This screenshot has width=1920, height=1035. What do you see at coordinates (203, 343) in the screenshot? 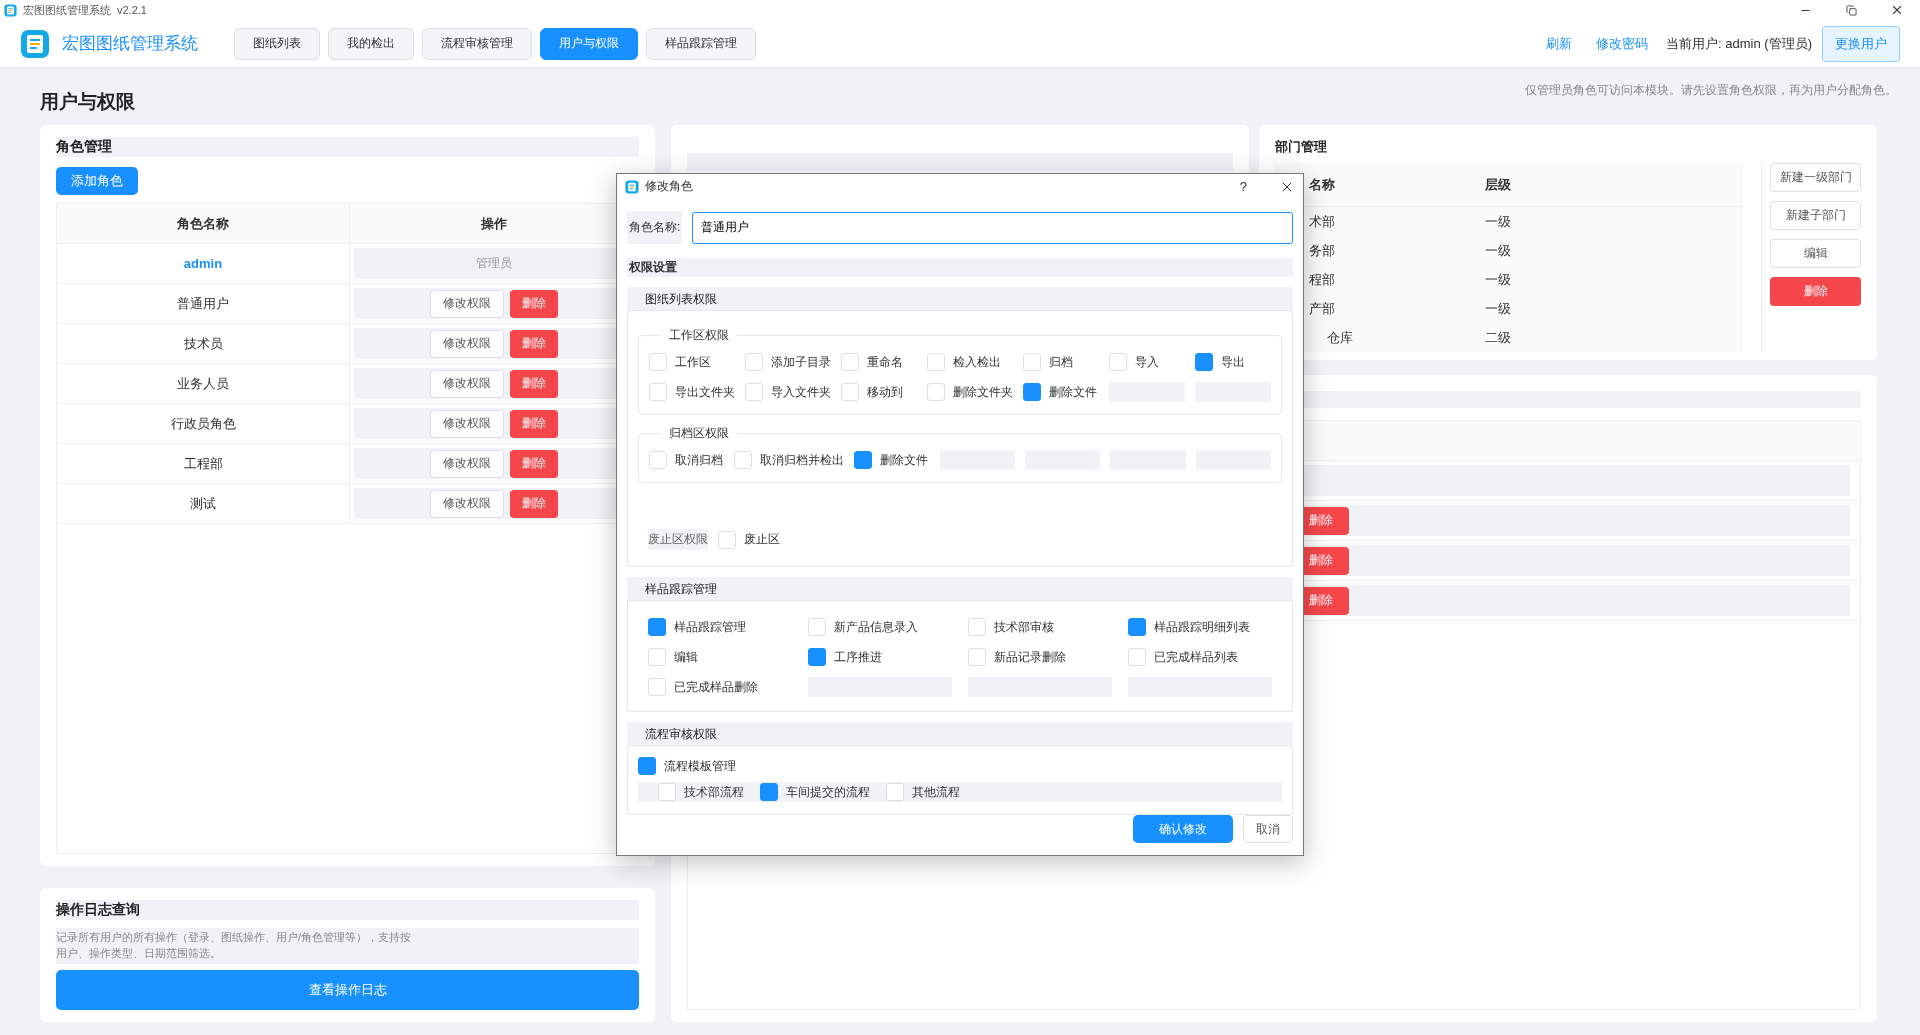
I see `role-name: 技术员` at bounding box center [203, 343].